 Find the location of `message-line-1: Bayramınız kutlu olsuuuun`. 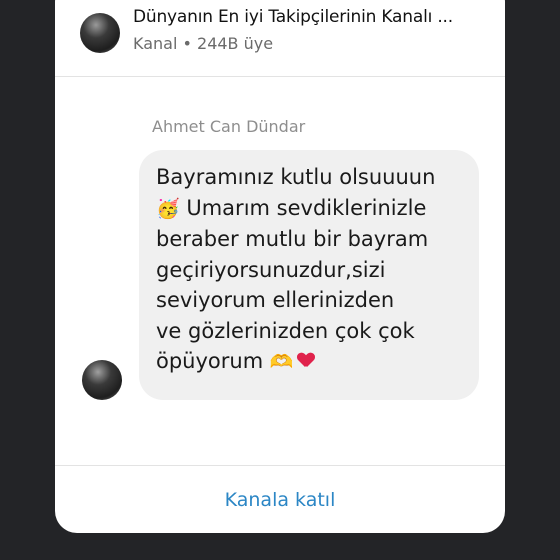

message-line-1: Bayramınız kutlu olsuuuun is located at coordinates (296, 177).